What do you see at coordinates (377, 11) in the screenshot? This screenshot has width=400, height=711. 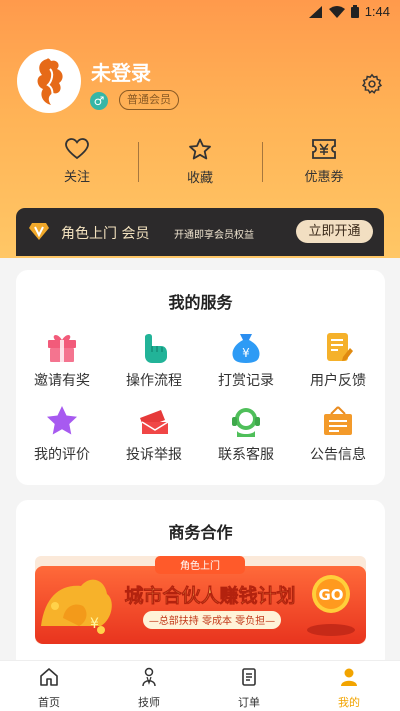 I see `status-time: 1:44` at bounding box center [377, 11].